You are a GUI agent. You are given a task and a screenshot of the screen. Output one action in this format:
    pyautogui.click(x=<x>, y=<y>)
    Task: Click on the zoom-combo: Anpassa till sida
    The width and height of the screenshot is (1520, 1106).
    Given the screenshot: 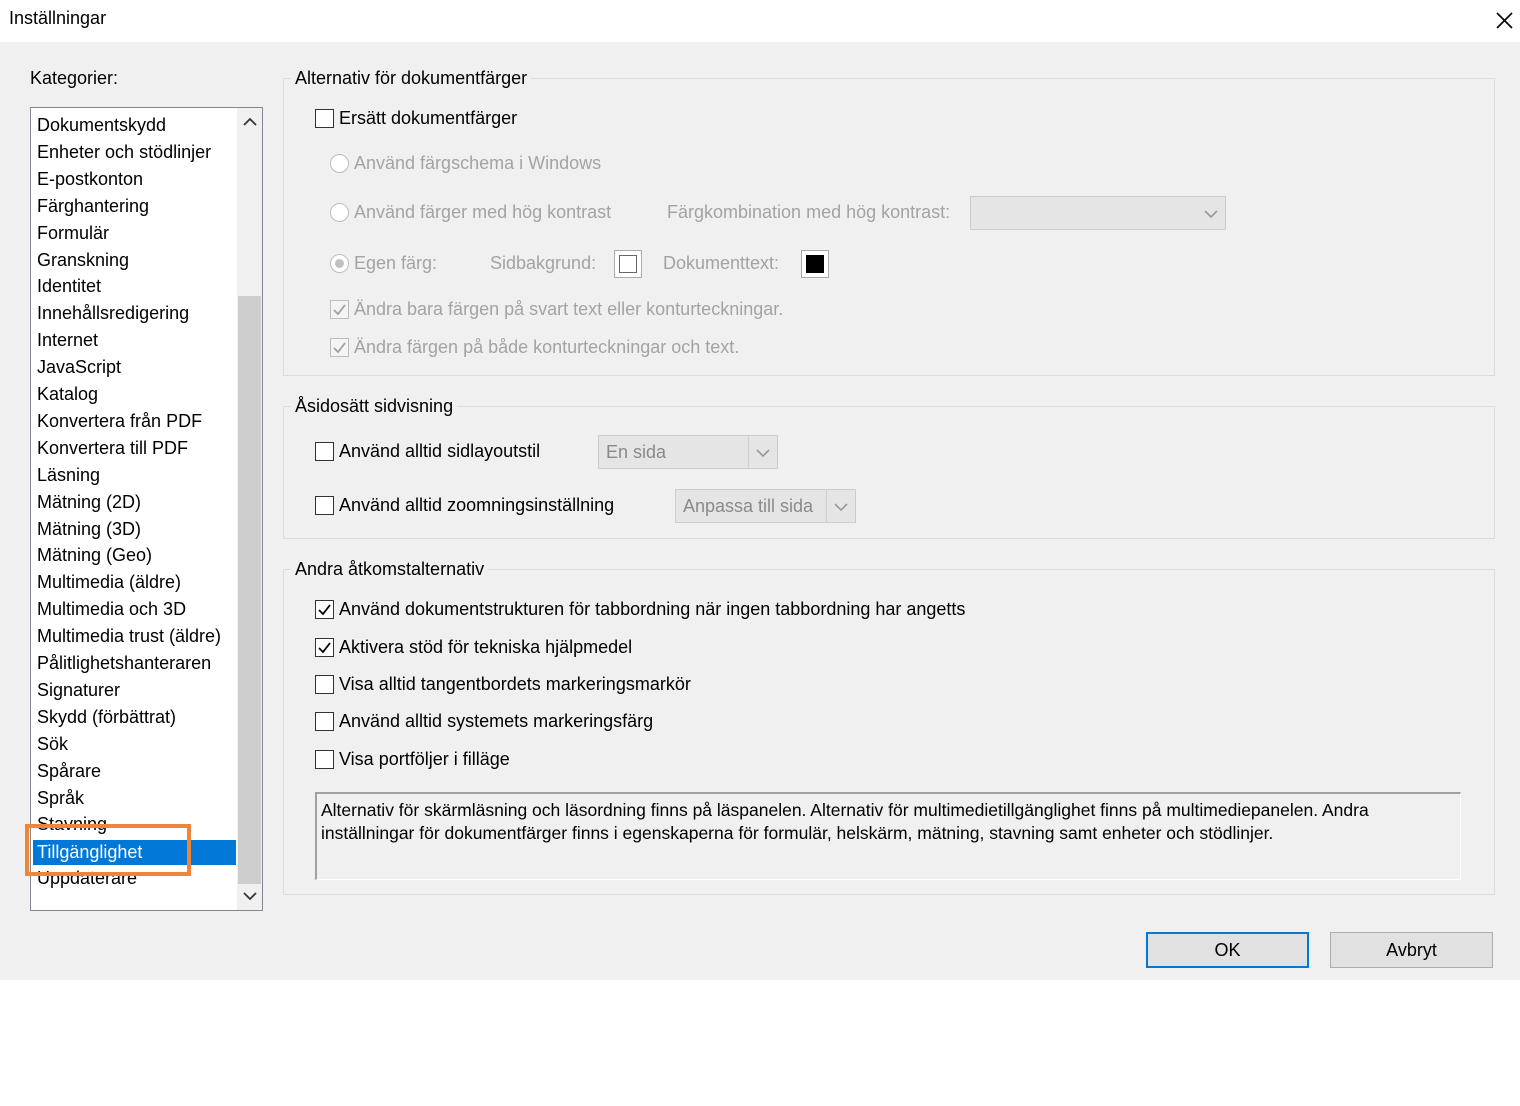 What is the action you would take?
    pyautogui.click(x=765, y=506)
    